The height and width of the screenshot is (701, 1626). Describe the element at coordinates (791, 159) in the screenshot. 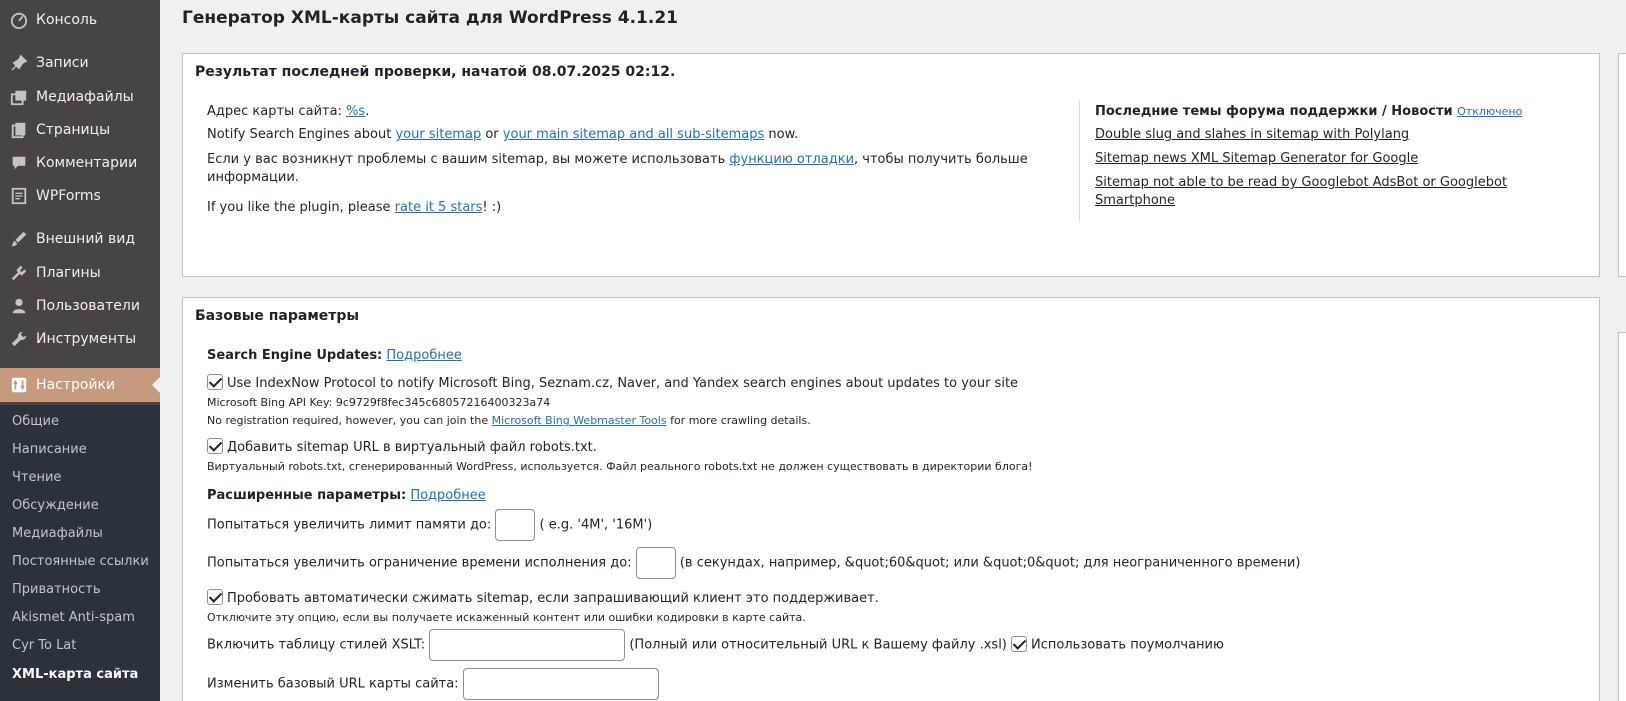

I see `debug-link: функцию отладки` at that location.